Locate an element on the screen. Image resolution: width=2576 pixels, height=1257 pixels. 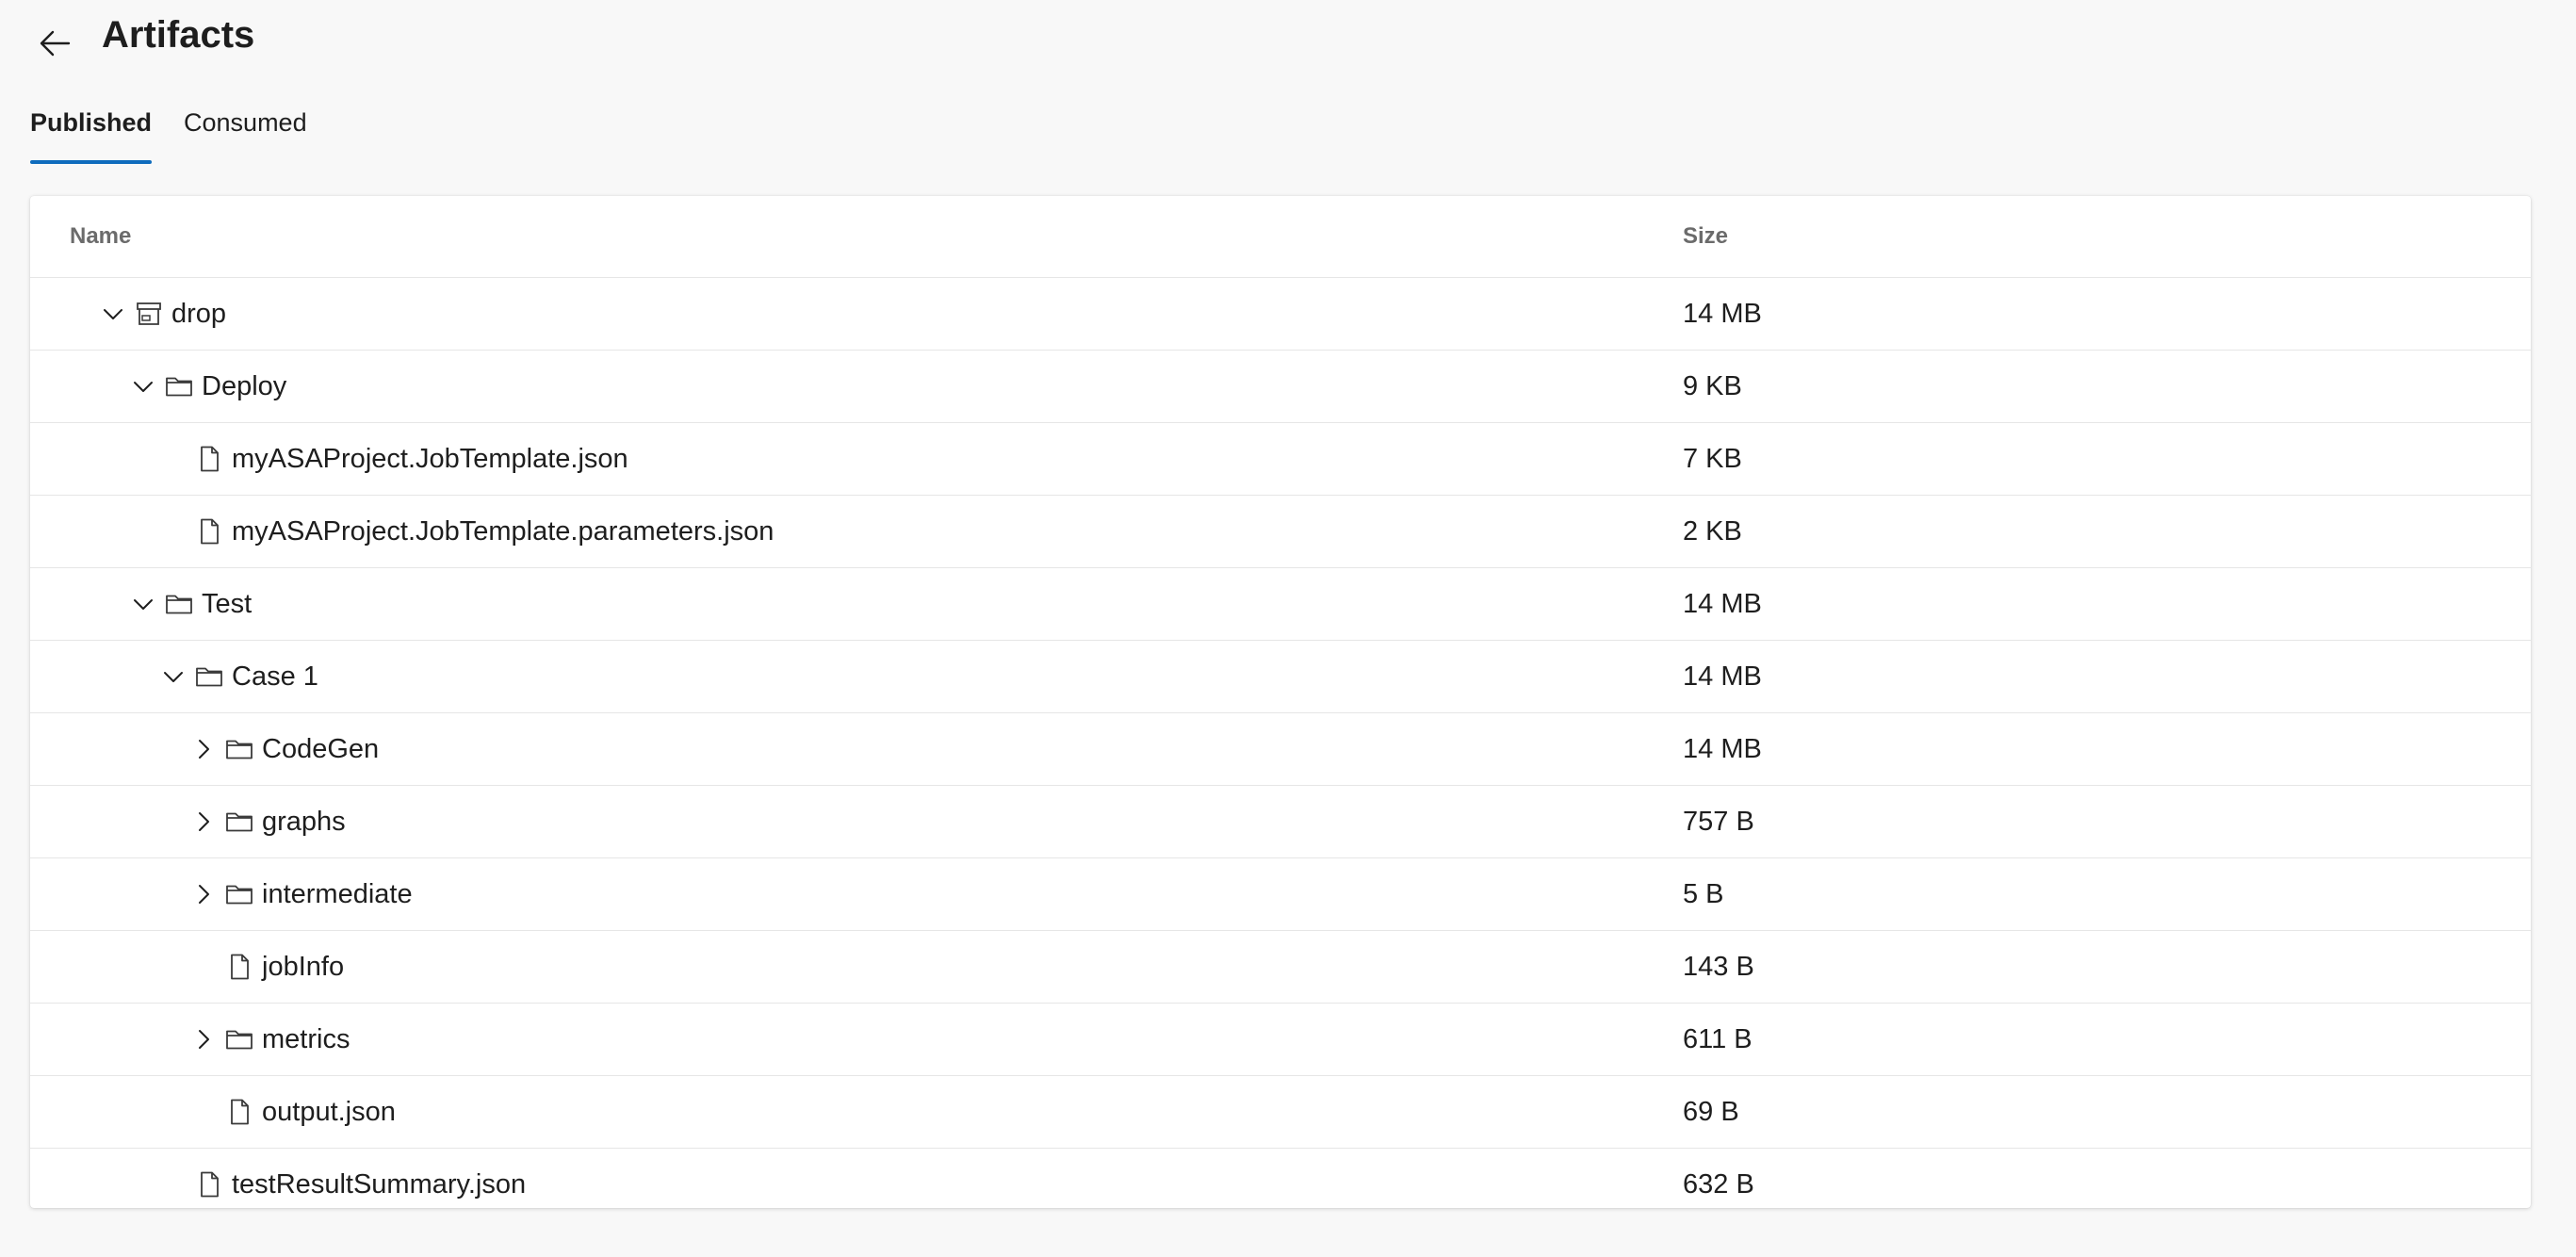
row-size: 611 B is located at coordinates (1718, 1039).